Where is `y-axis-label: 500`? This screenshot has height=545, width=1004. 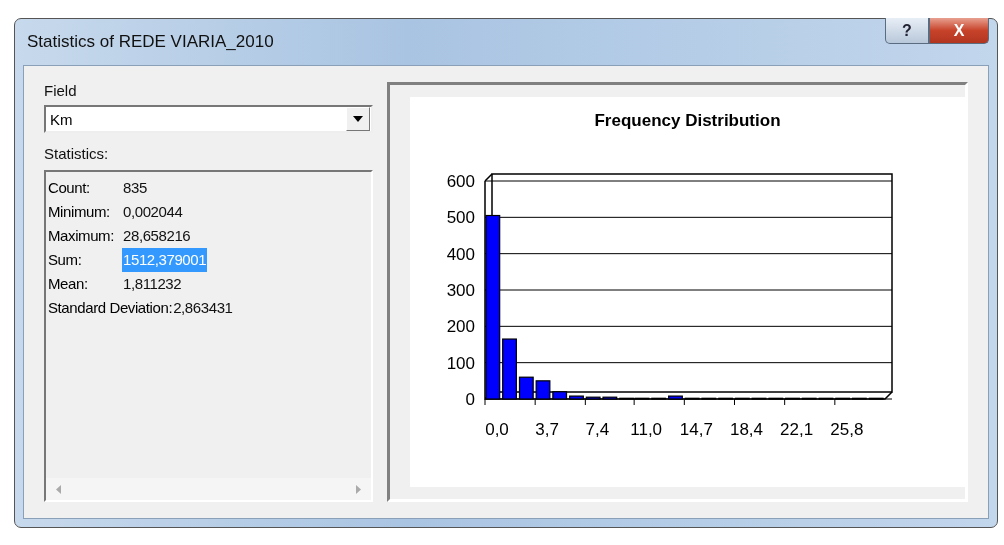
y-axis-label: 500 is located at coordinates (460, 218).